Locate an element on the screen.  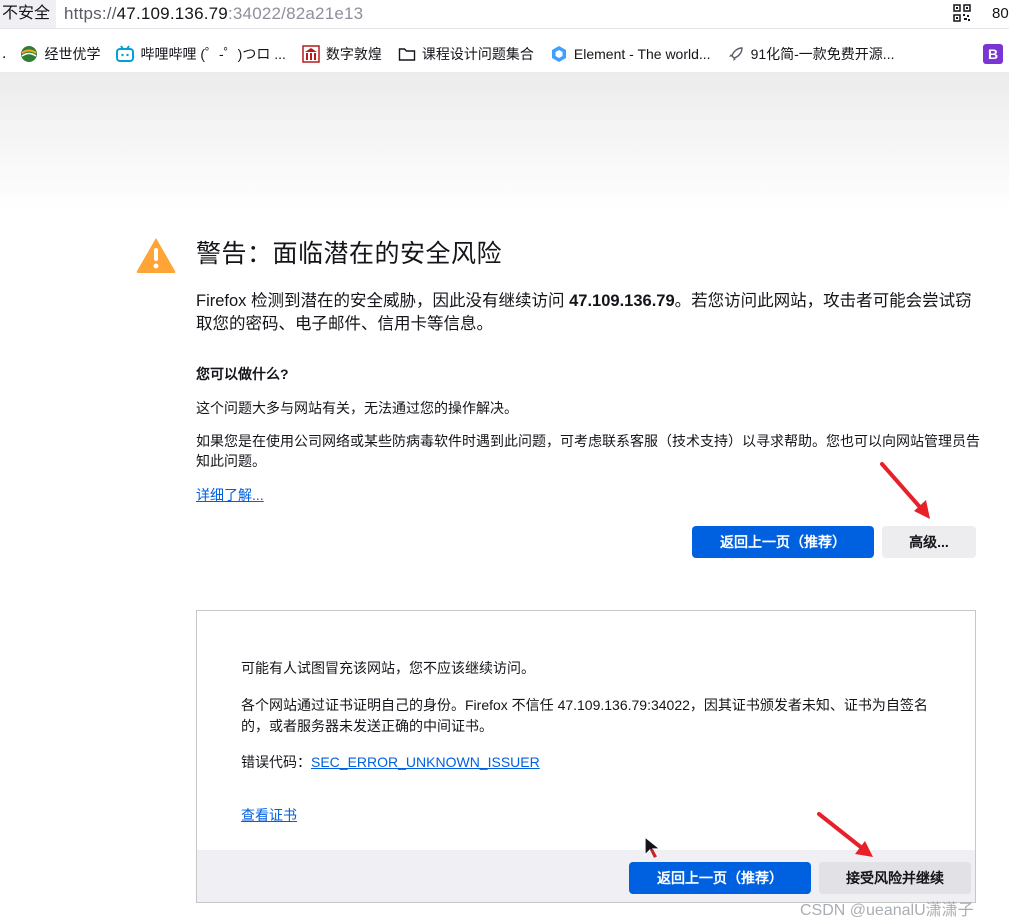
watermark: CSDN @ueanalU潇潇子 is located at coordinates (887, 910).